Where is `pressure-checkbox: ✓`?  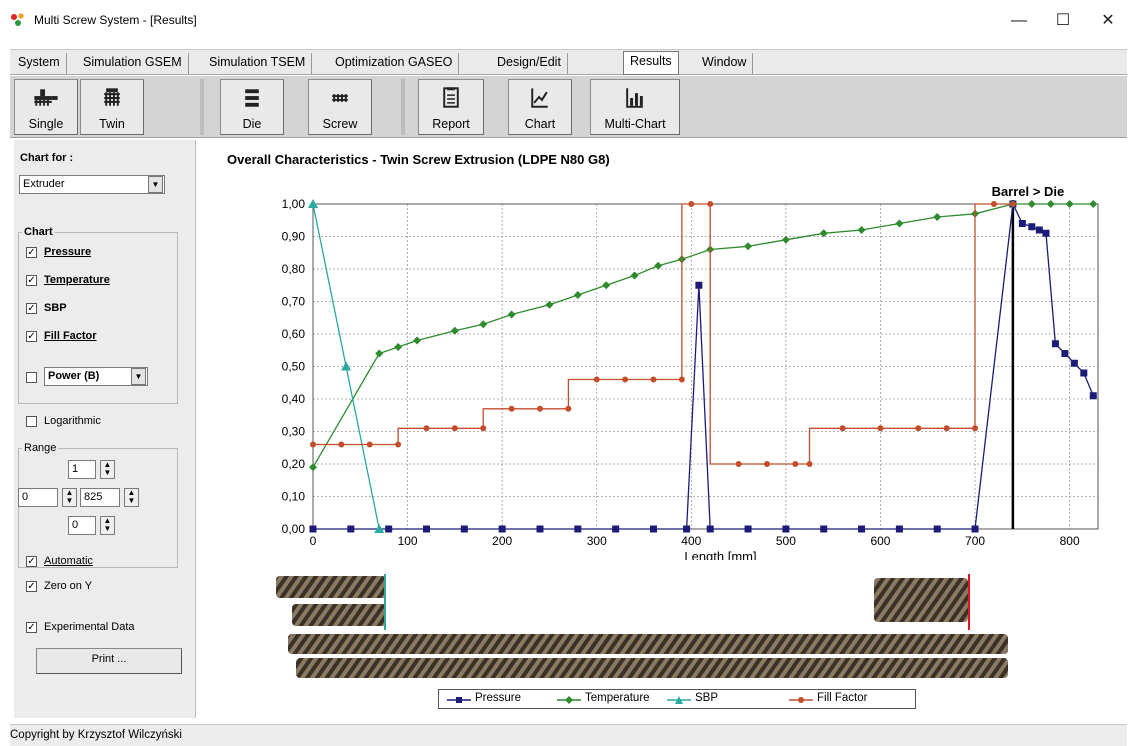 pressure-checkbox: ✓ is located at coordinates (31, 252).